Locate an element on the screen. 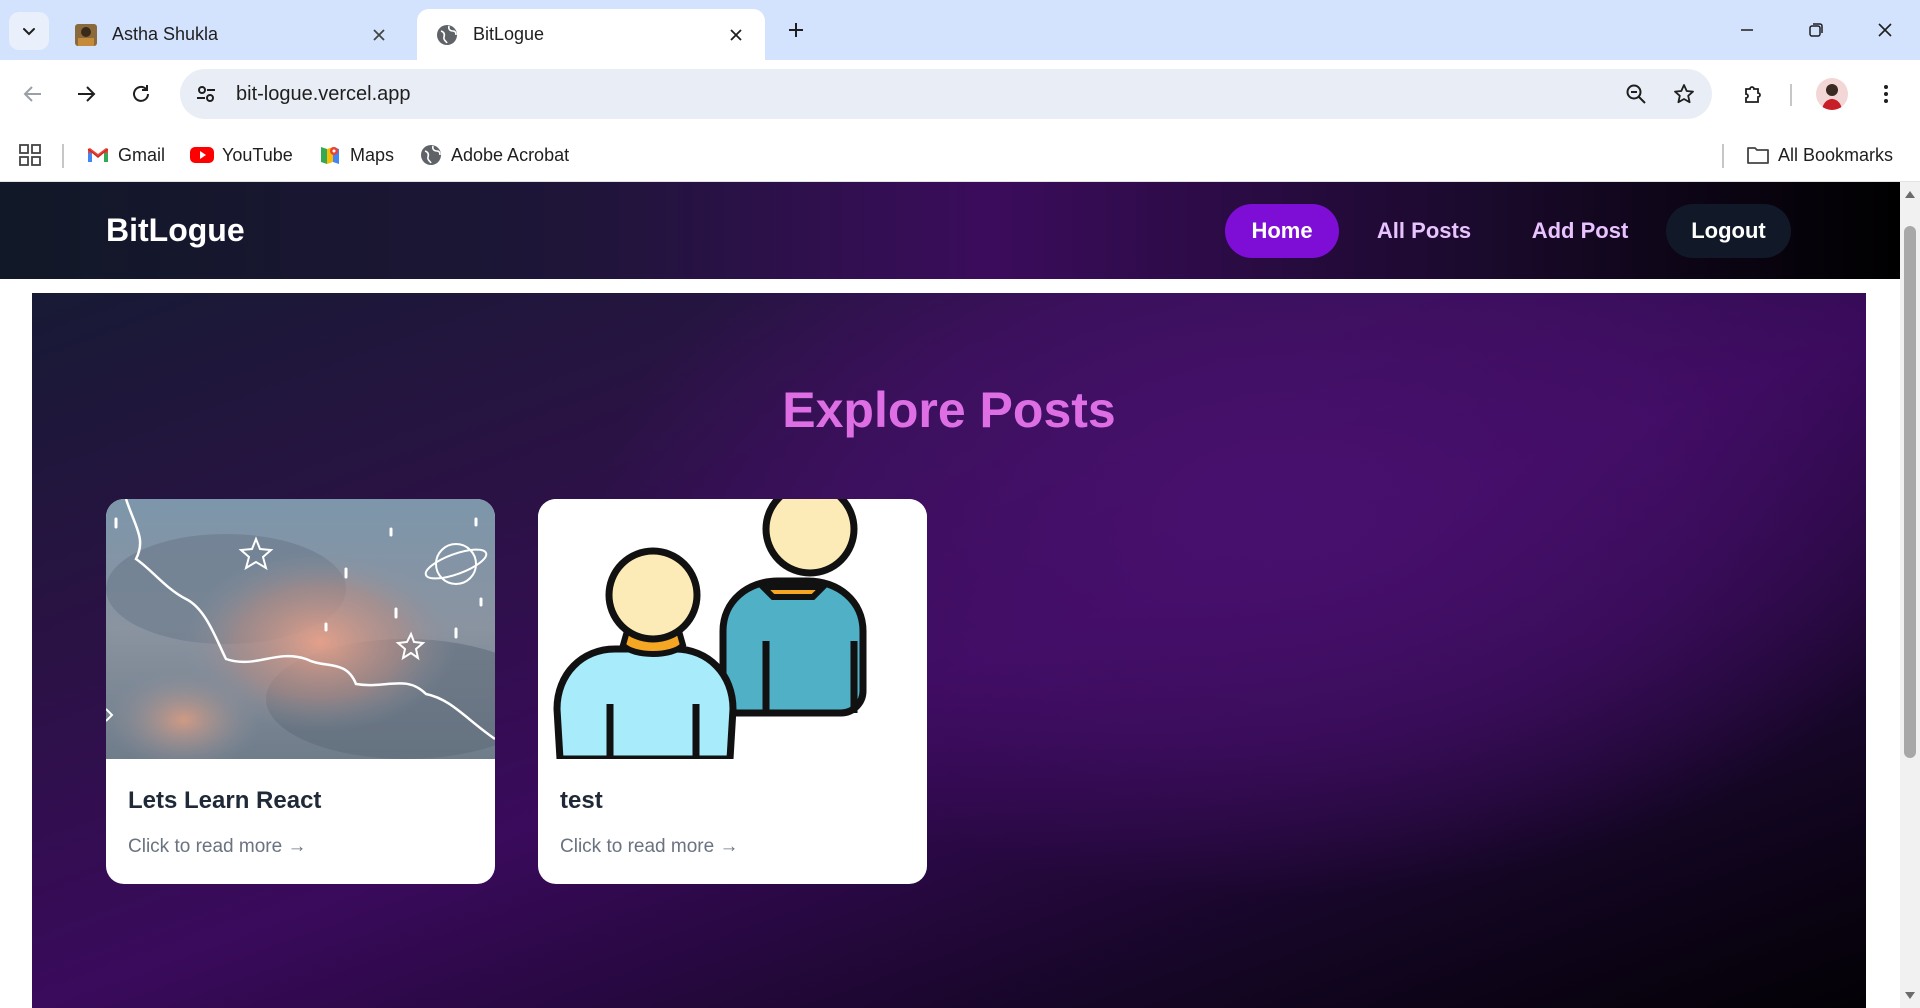 The height and width of the screenshot is (1008, 1920). scrollbar-thumb is located at coordinates (1910, 492).